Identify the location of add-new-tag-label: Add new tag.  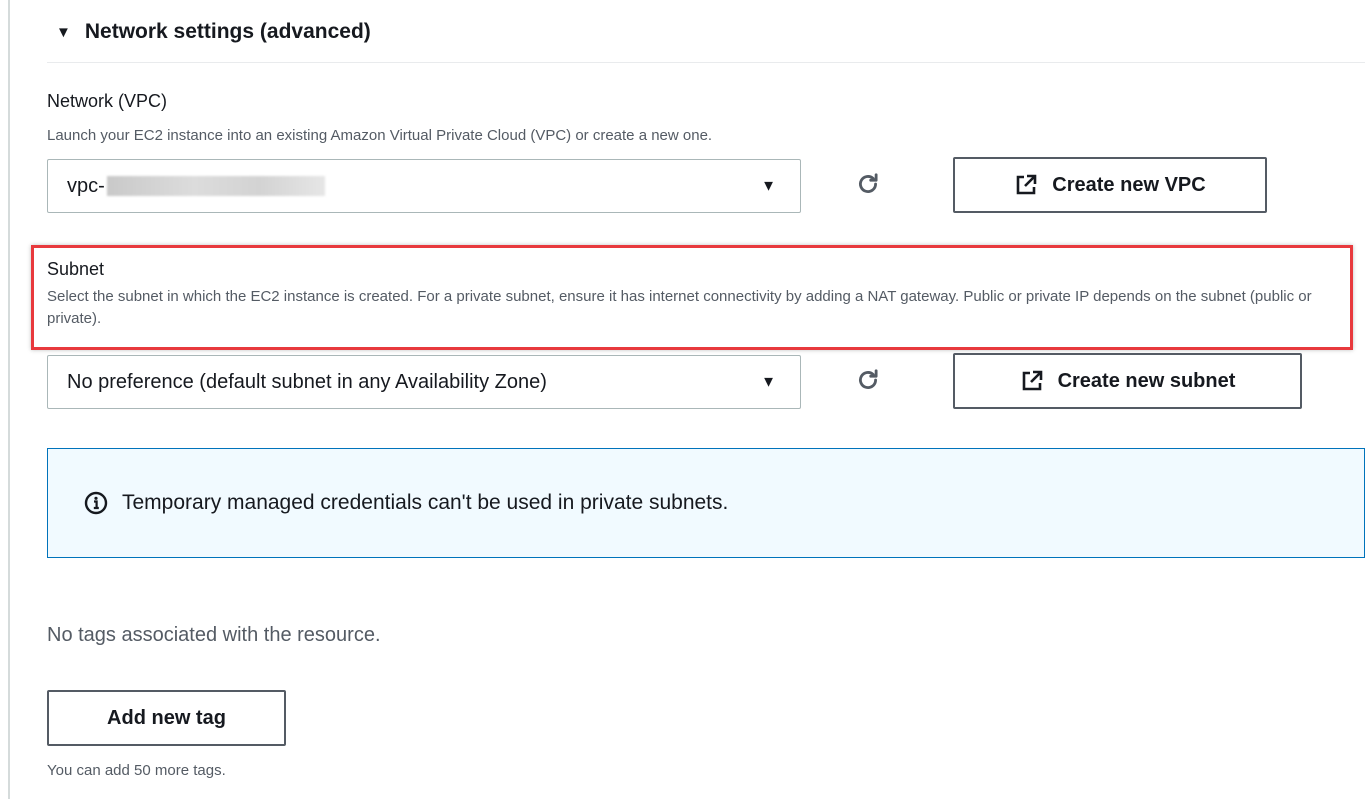
(166, 717).